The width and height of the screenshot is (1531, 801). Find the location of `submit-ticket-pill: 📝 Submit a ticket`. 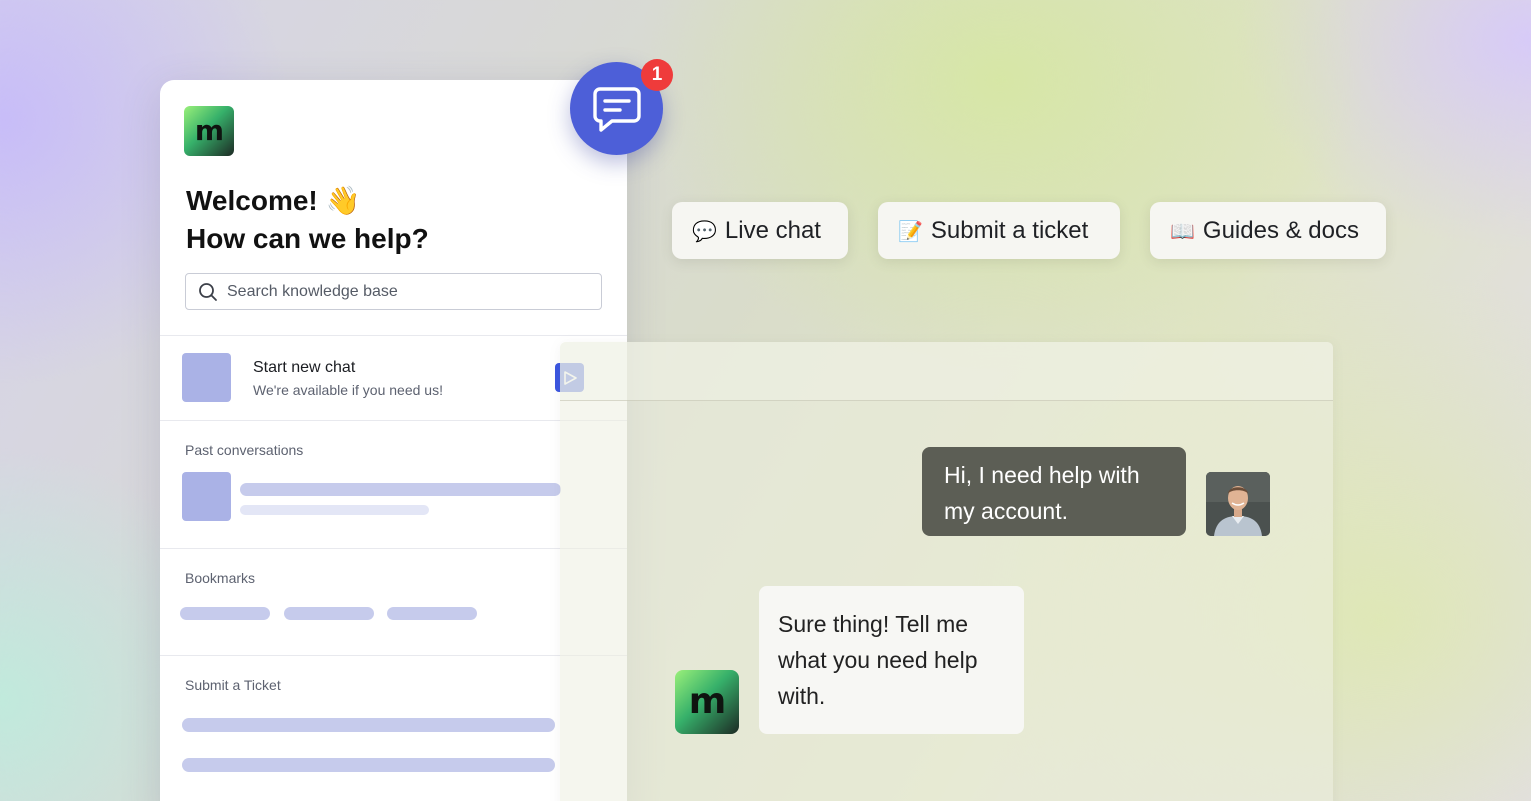

submit-ticket-pill: 📝 Submit a ticket is located at coordinates (999, 230).